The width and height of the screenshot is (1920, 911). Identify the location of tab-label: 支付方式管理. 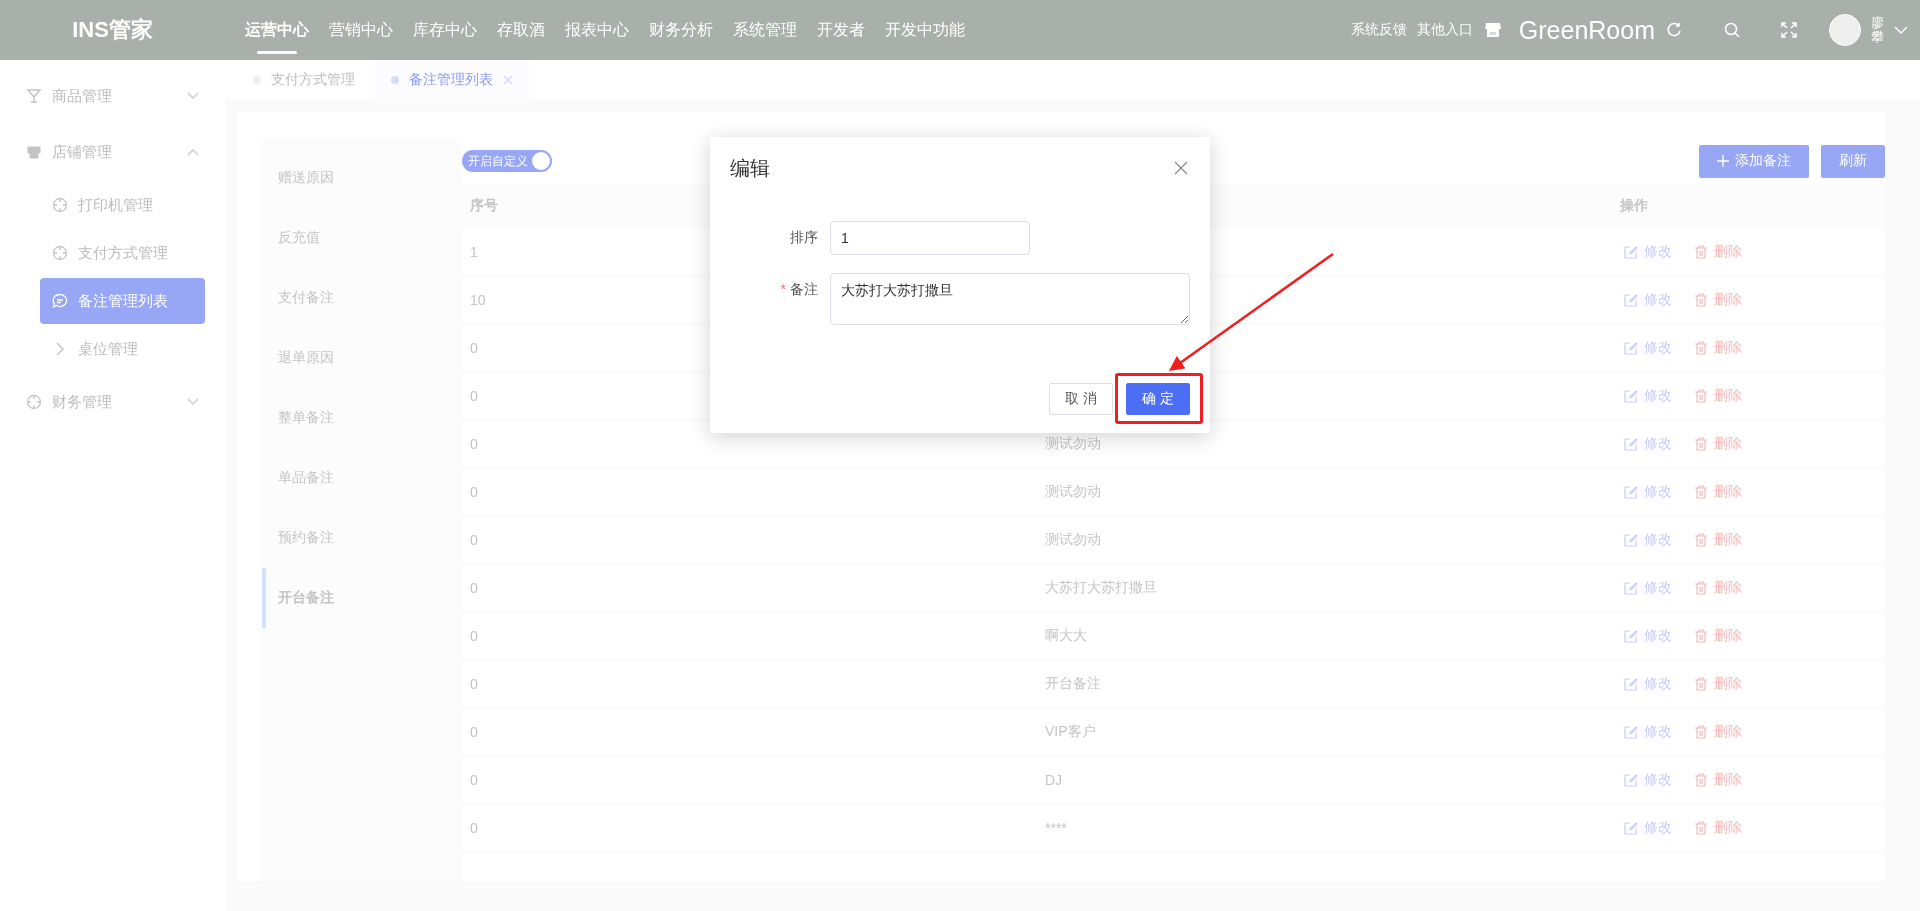
(313, 80).